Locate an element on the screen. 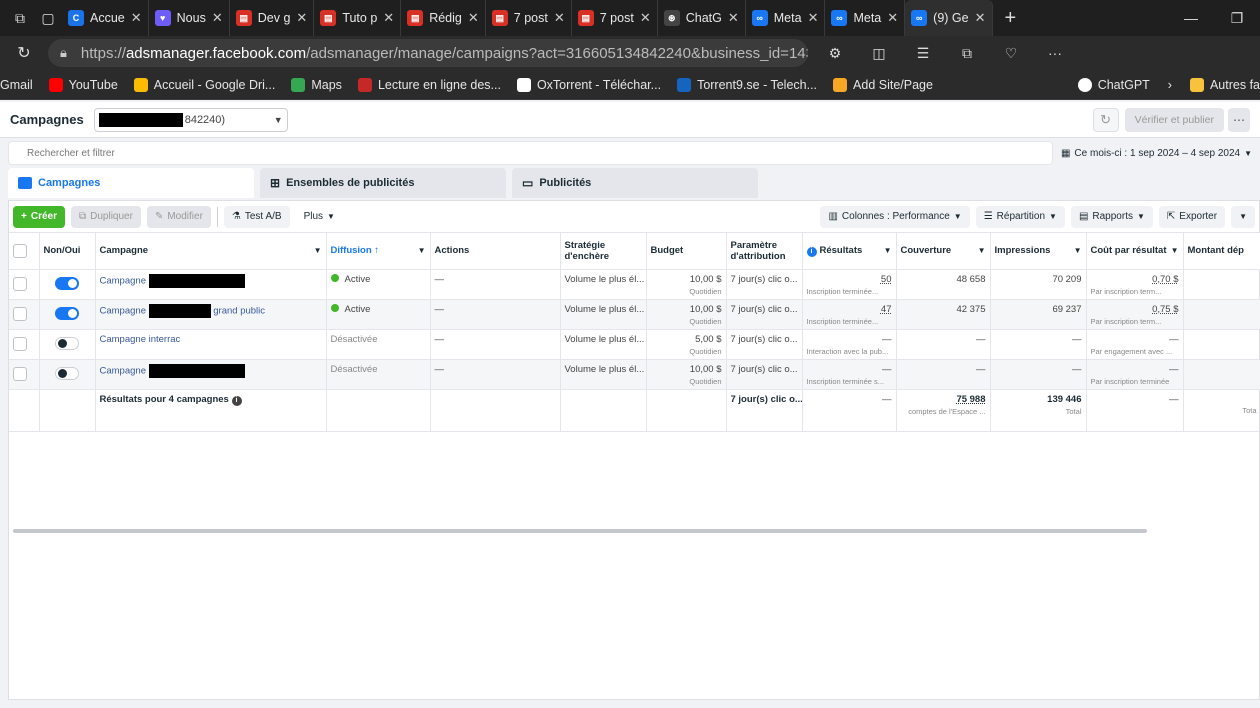  review-publish-button: Vérifier et publier is located at coordinates (1174, 119).